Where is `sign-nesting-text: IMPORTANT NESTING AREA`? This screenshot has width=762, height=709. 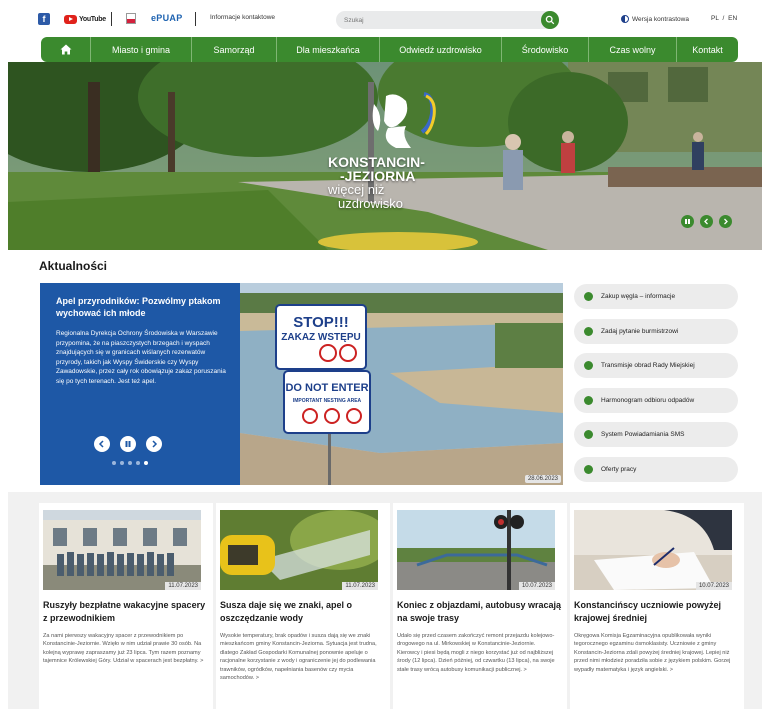
sign-nesting-text: IMPORTANT NESTING AREA is located at coordinates (327, 401).